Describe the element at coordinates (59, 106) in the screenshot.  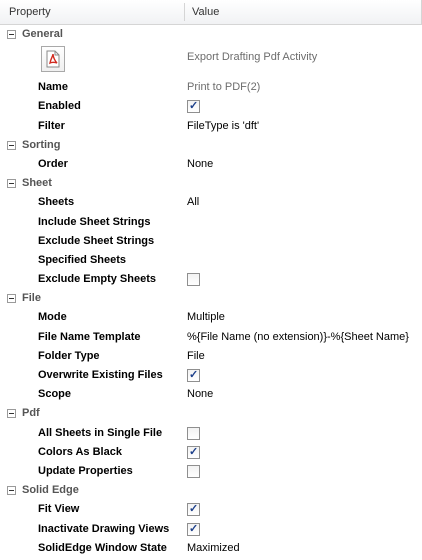
I see `property-name: Enabled` at that location.